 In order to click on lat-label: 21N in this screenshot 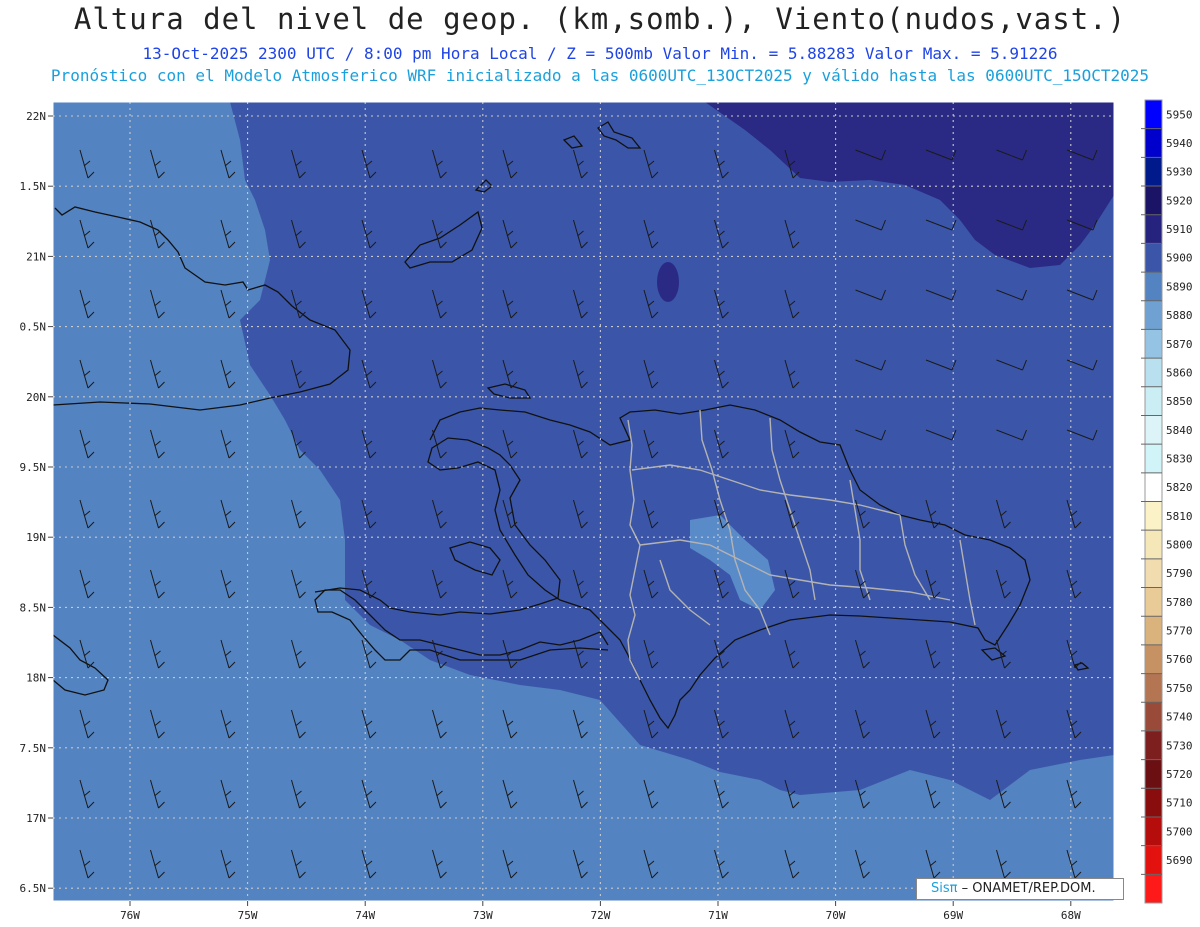, I will do `click(36, 256)`.